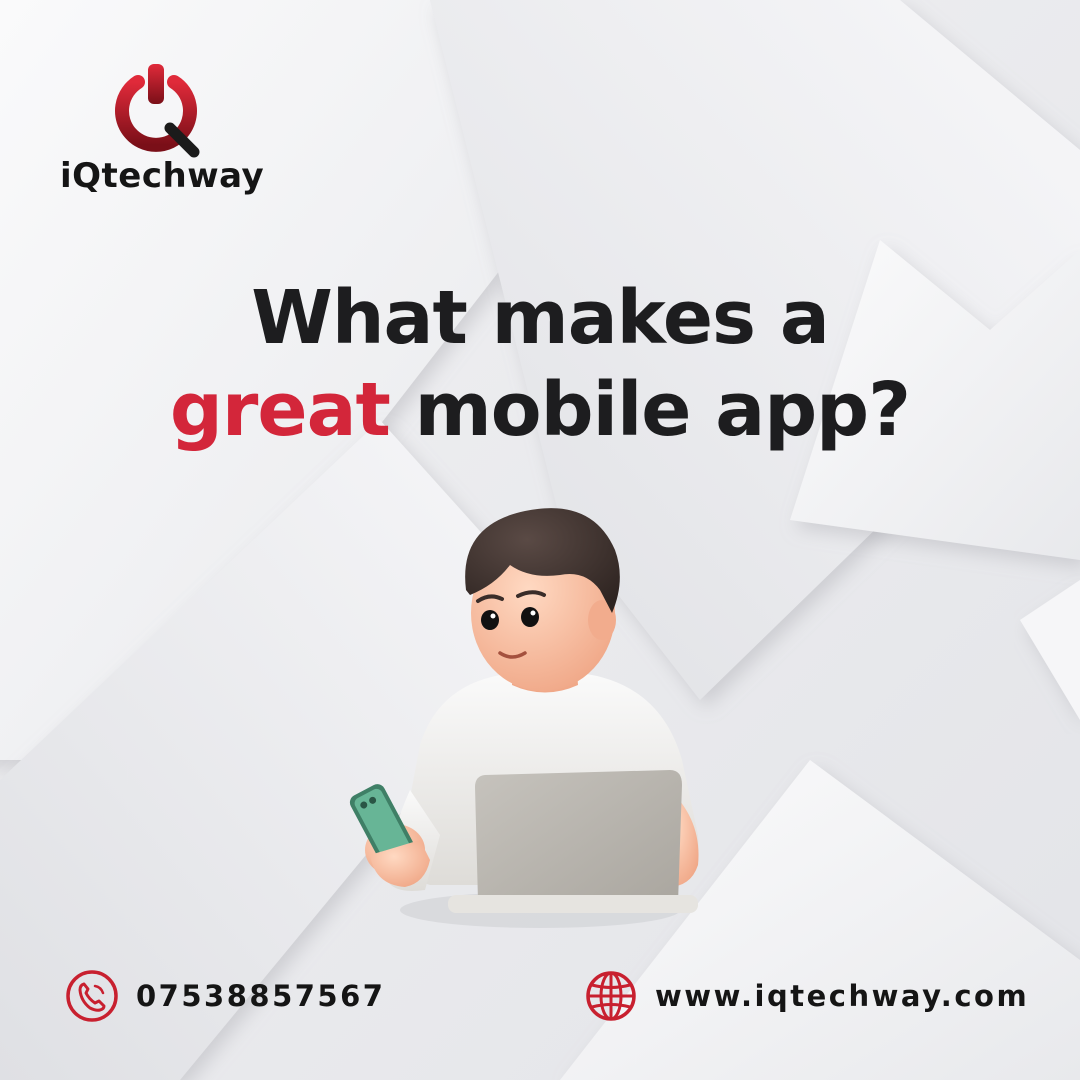 This screenshot has height=1080, width=1080. I want to click on brand-name: iQtechway, so click(162, 176).